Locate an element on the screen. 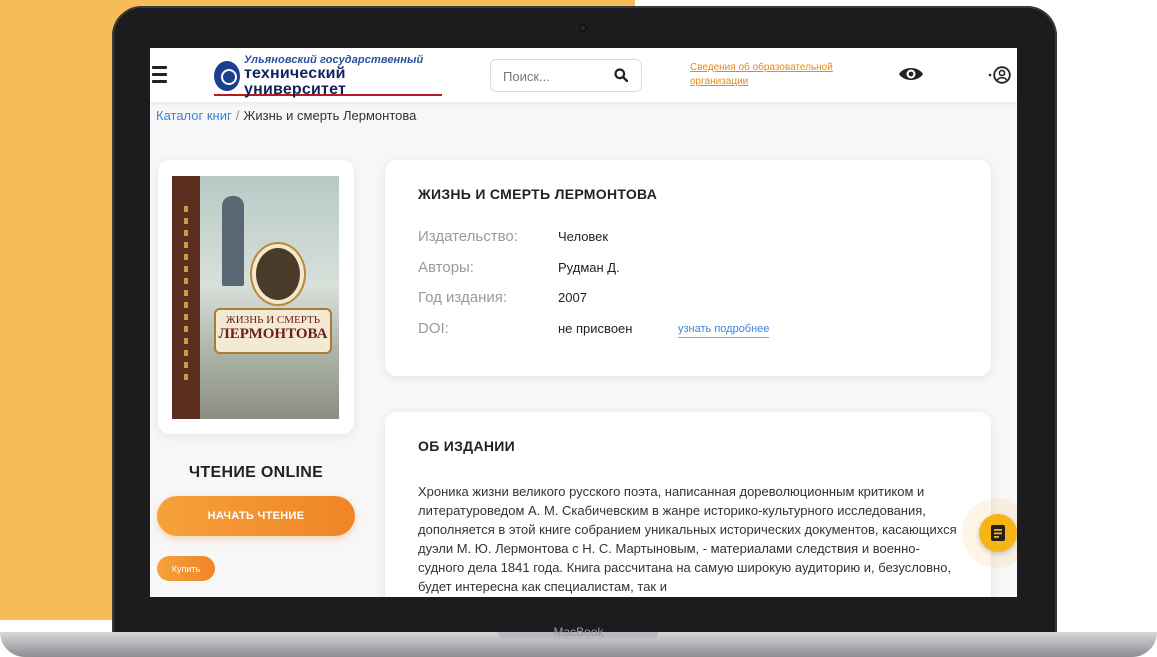 This screenshot has width=1157, height=657. cover-title-line2: ЛЕРМОНТОВА is located at coordinates (273, 334).